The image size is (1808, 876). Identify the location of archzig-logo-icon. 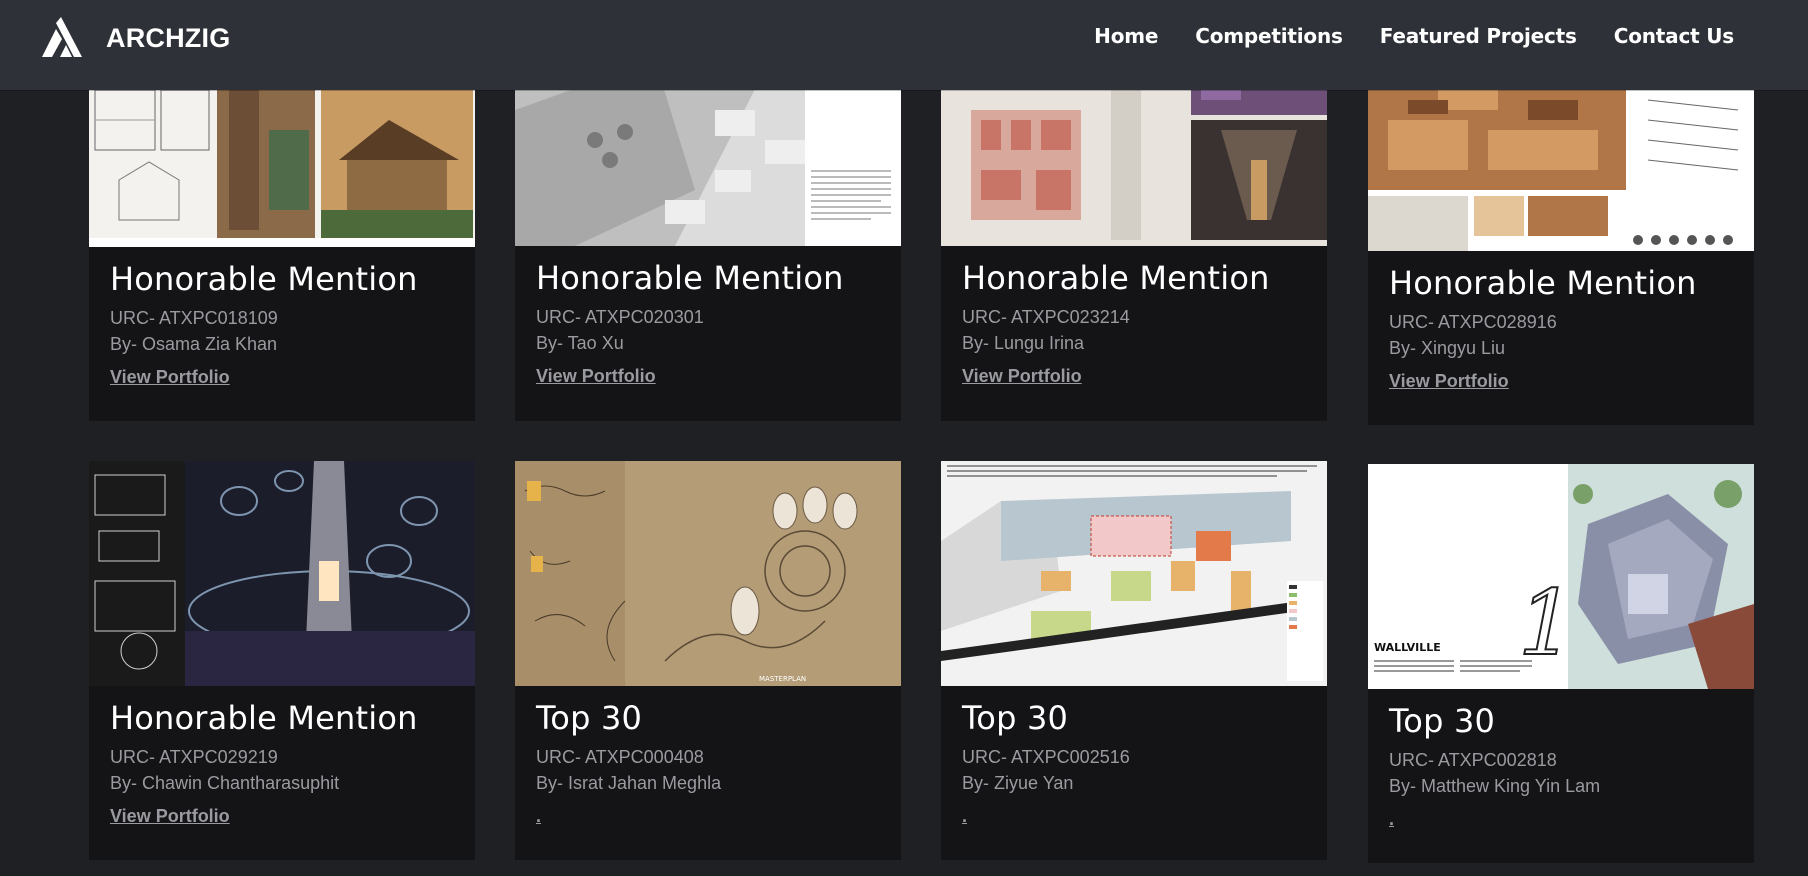
(61, 38).